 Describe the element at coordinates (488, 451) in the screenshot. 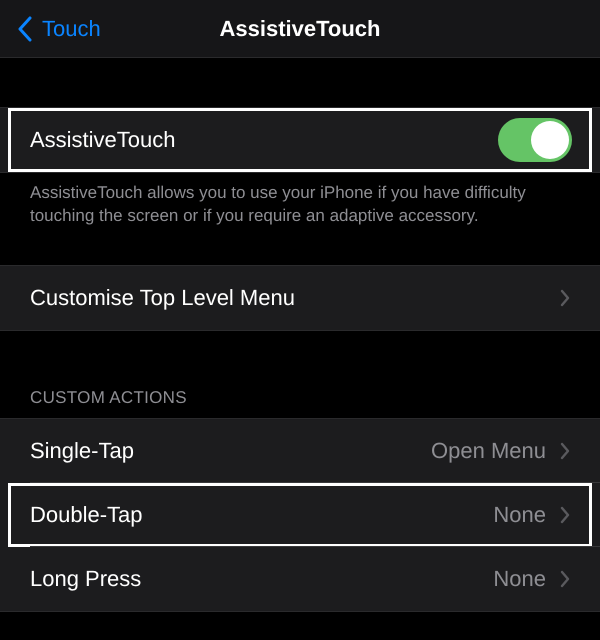

I see `row-value: Open Menu` at that location.